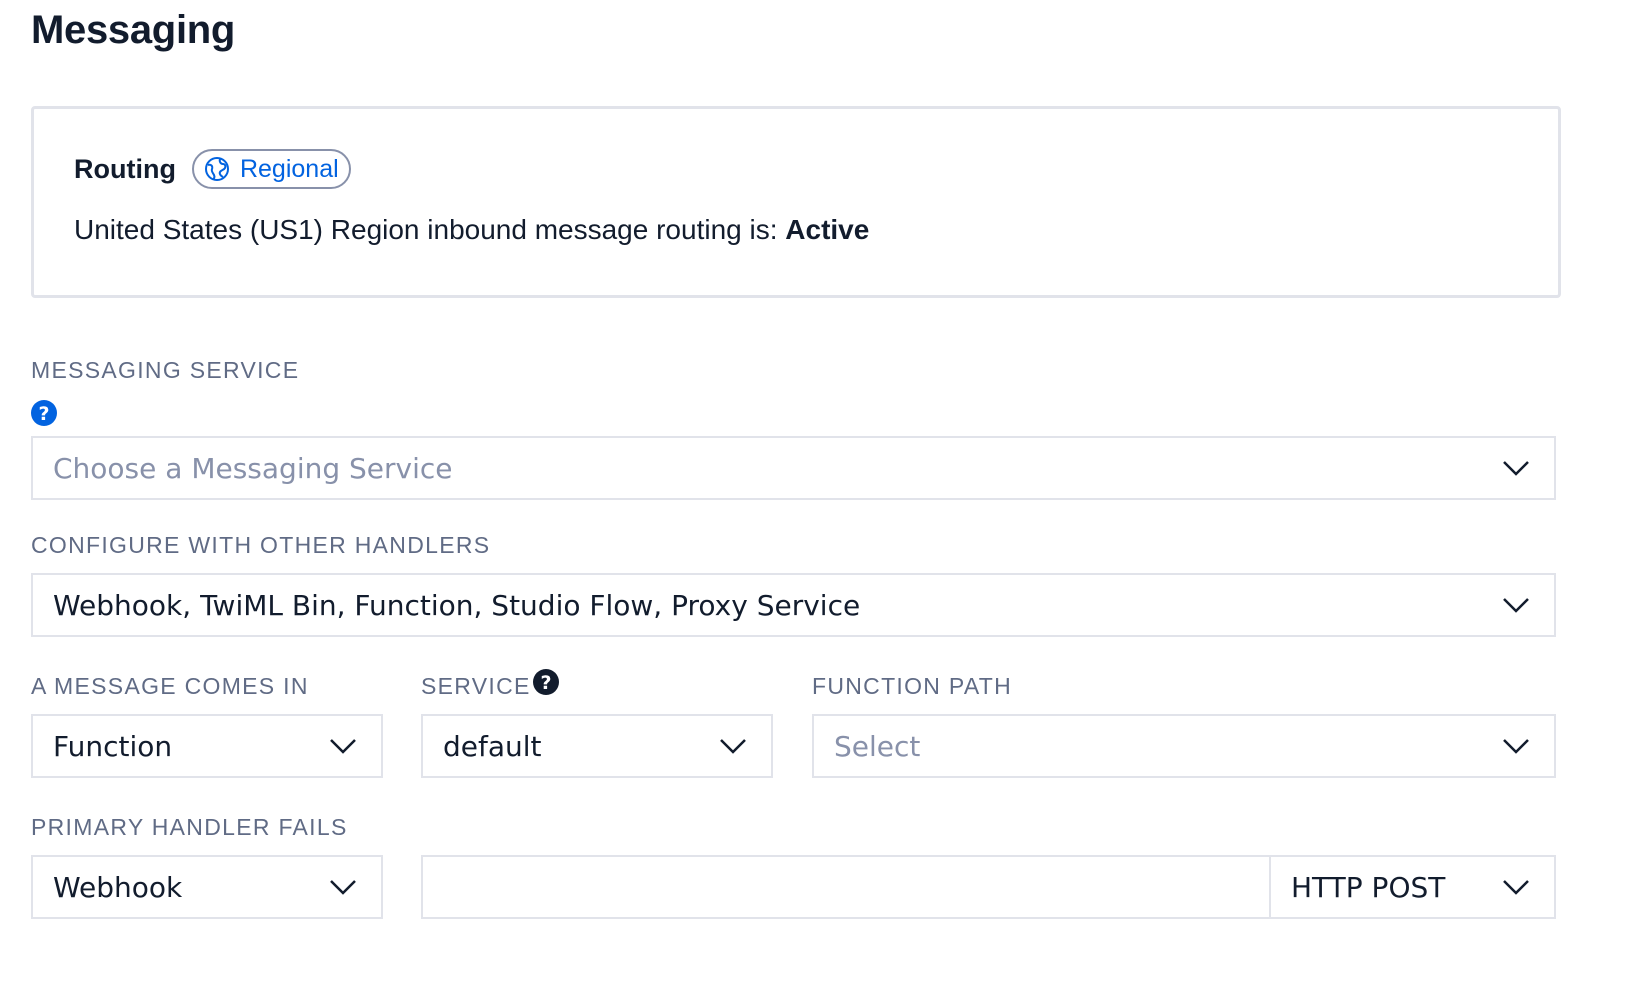  I want to click on other-handlers-label: CONFIGURE WITH OTHER HANDLERS, so click(261, 545).